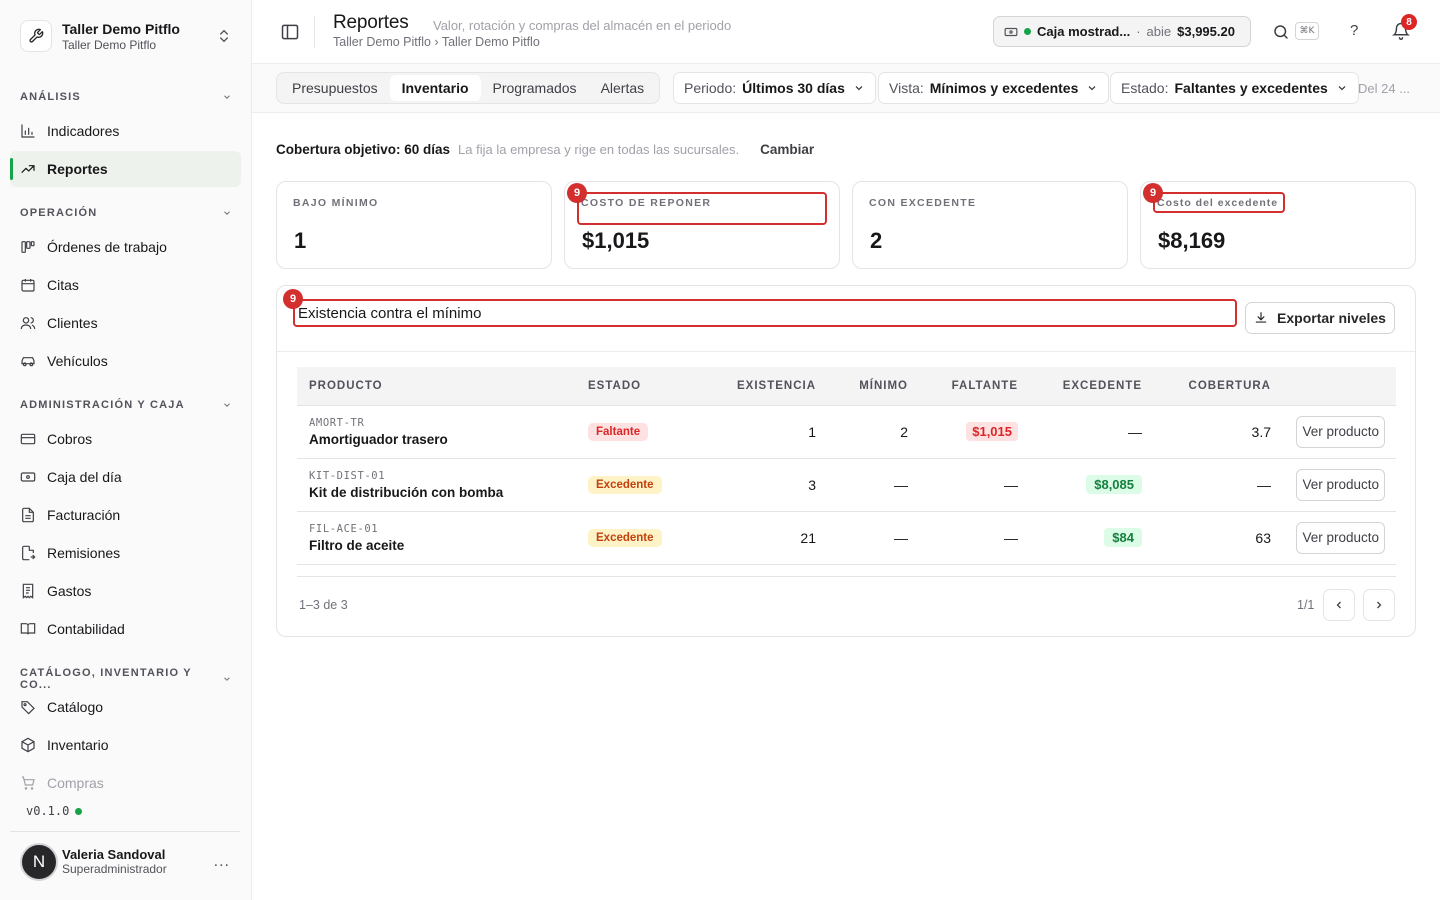 The width and height of the screenshot is (1440, 900). Describe the element at coordinates (765, 432) in the screenshot. I see `stock-cell: 1` at that location.